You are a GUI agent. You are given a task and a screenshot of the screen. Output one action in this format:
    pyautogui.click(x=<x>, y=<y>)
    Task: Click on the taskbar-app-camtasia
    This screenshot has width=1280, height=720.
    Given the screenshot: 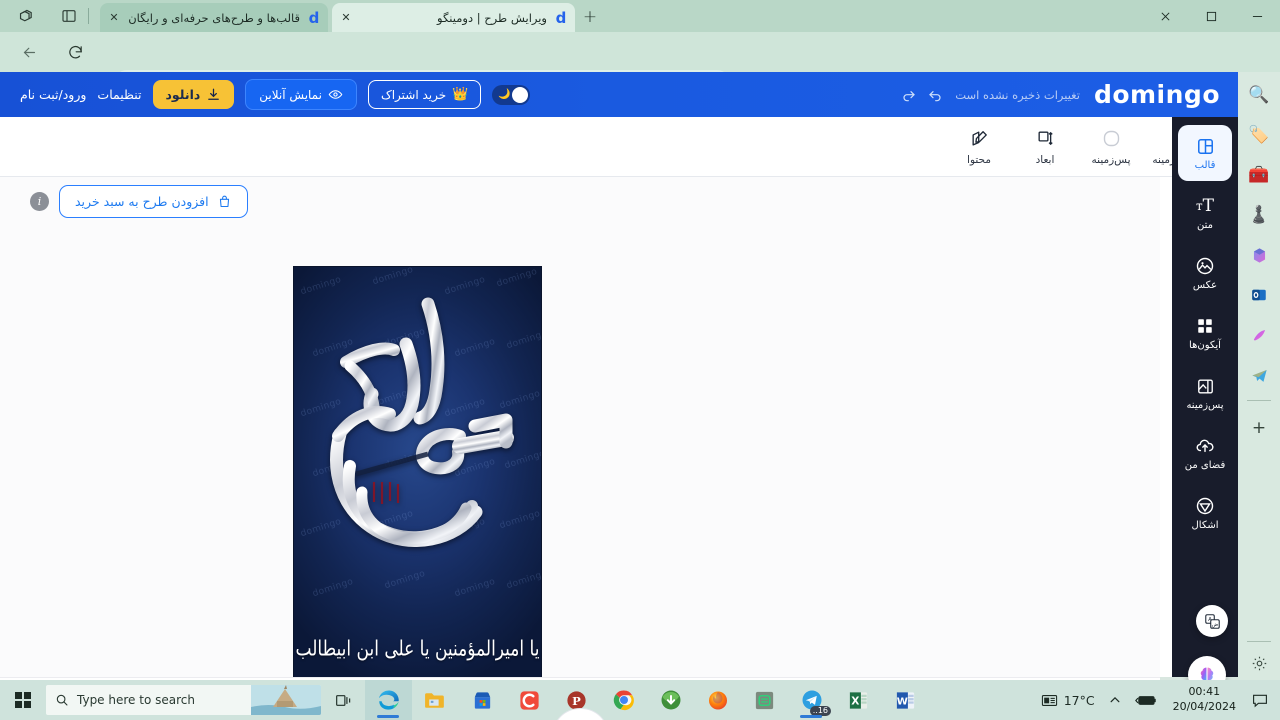 What is the action you would take?
    pyautogui.click(x=529, y=700)
    